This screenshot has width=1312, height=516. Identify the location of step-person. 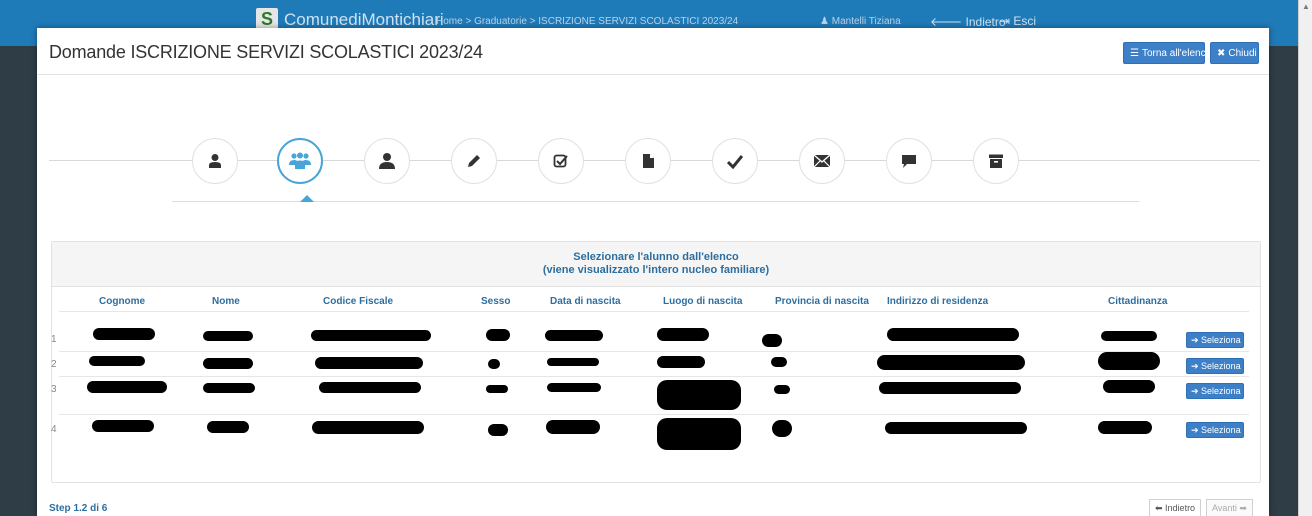
(387, 161).